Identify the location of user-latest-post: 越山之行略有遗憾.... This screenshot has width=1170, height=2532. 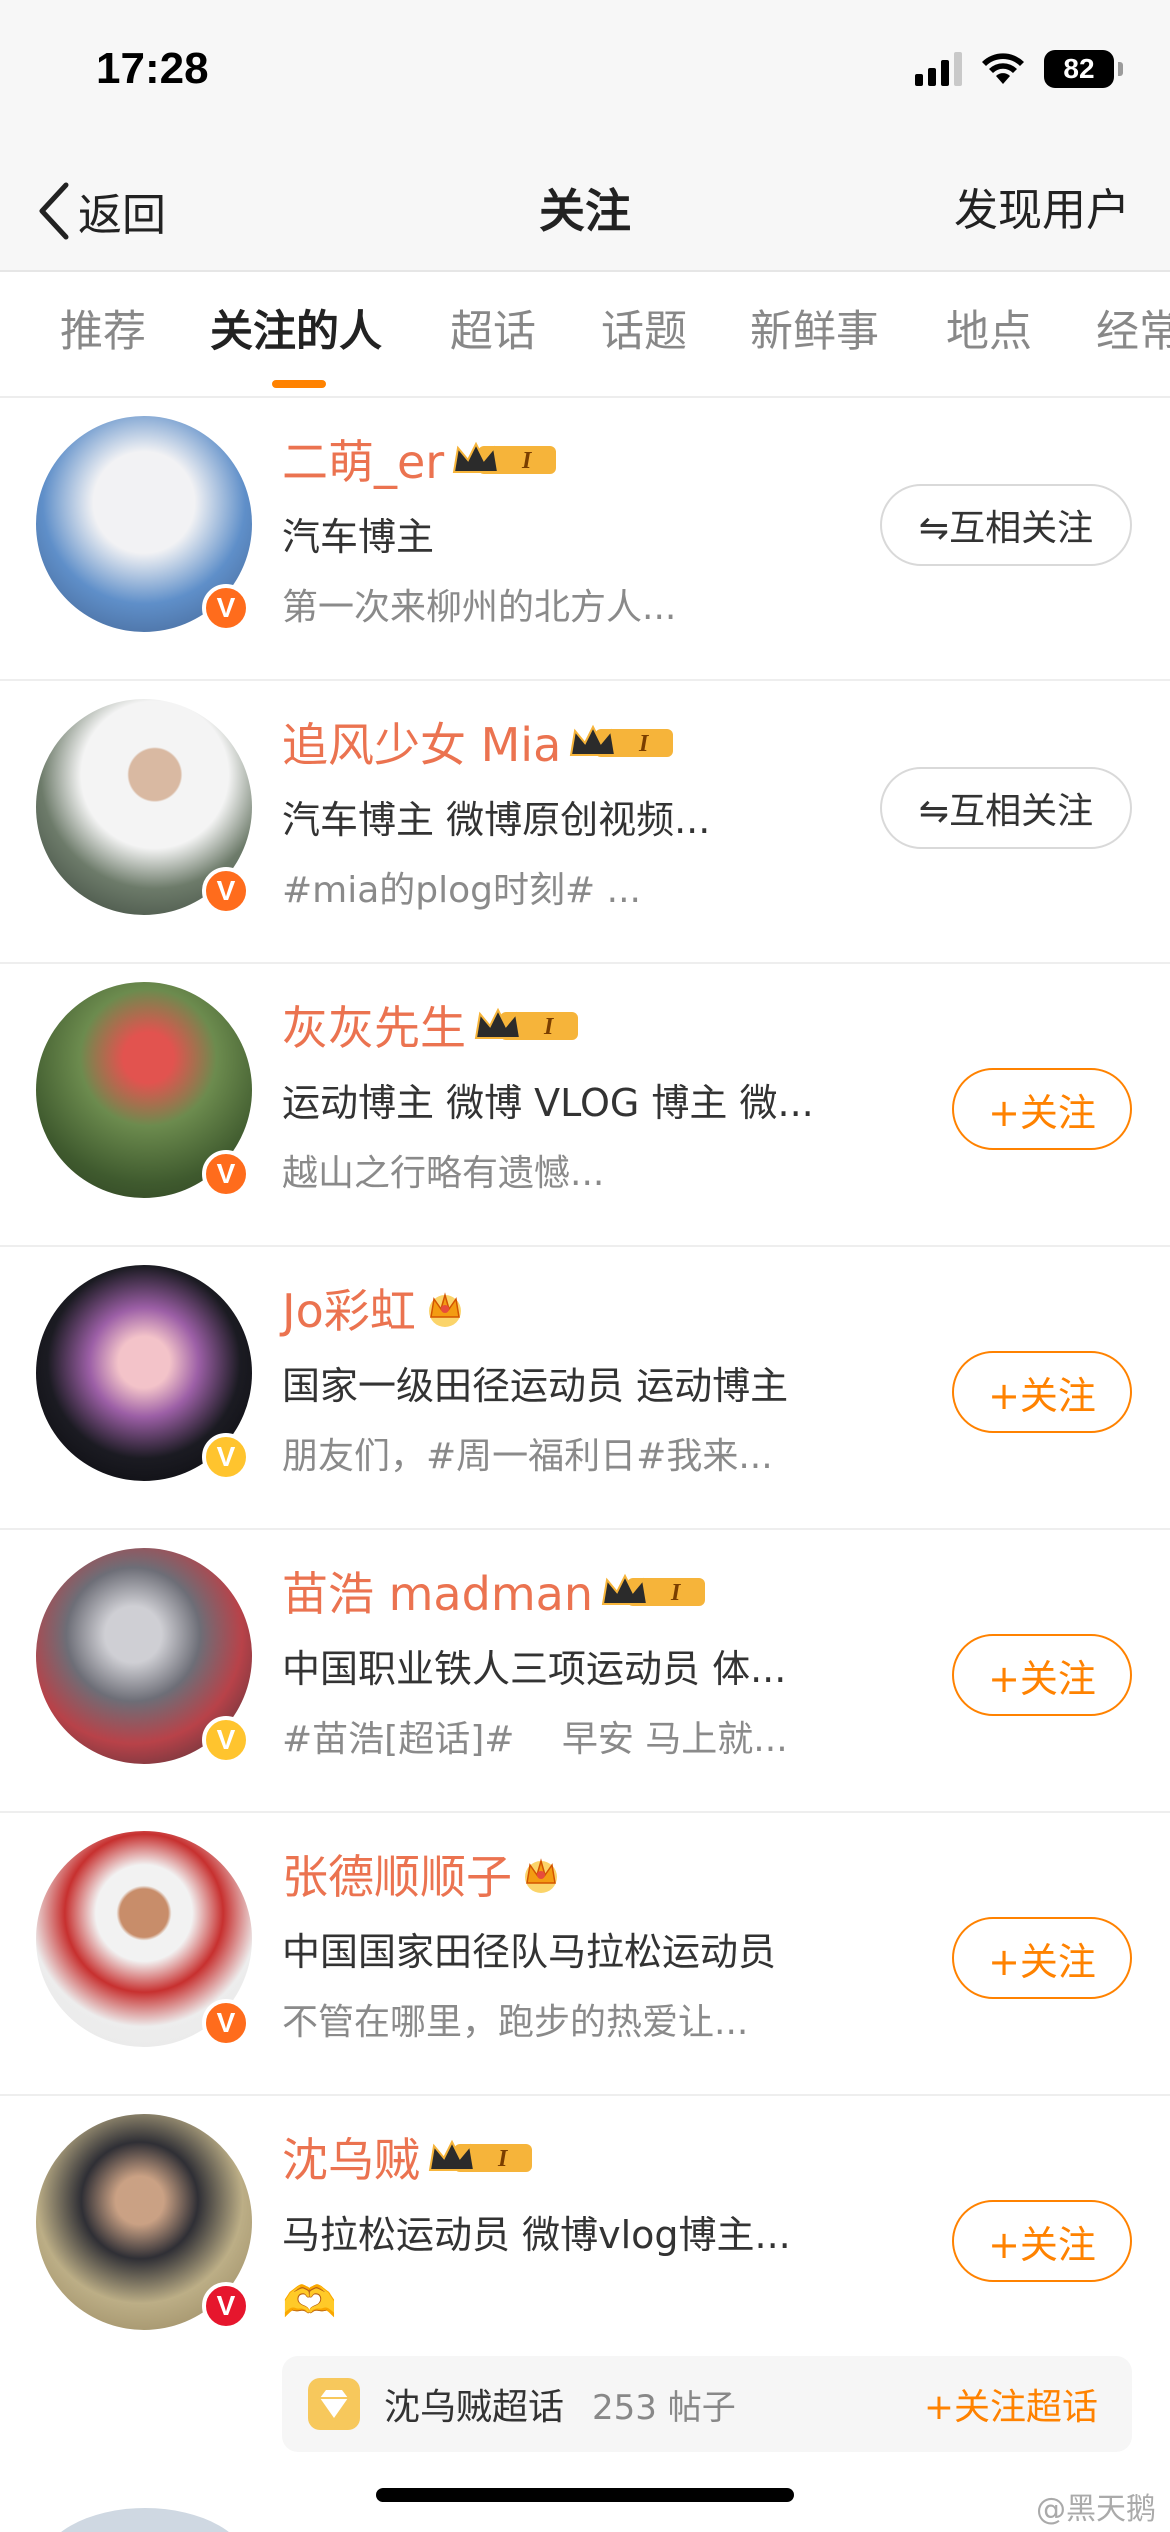
(443, 1173).